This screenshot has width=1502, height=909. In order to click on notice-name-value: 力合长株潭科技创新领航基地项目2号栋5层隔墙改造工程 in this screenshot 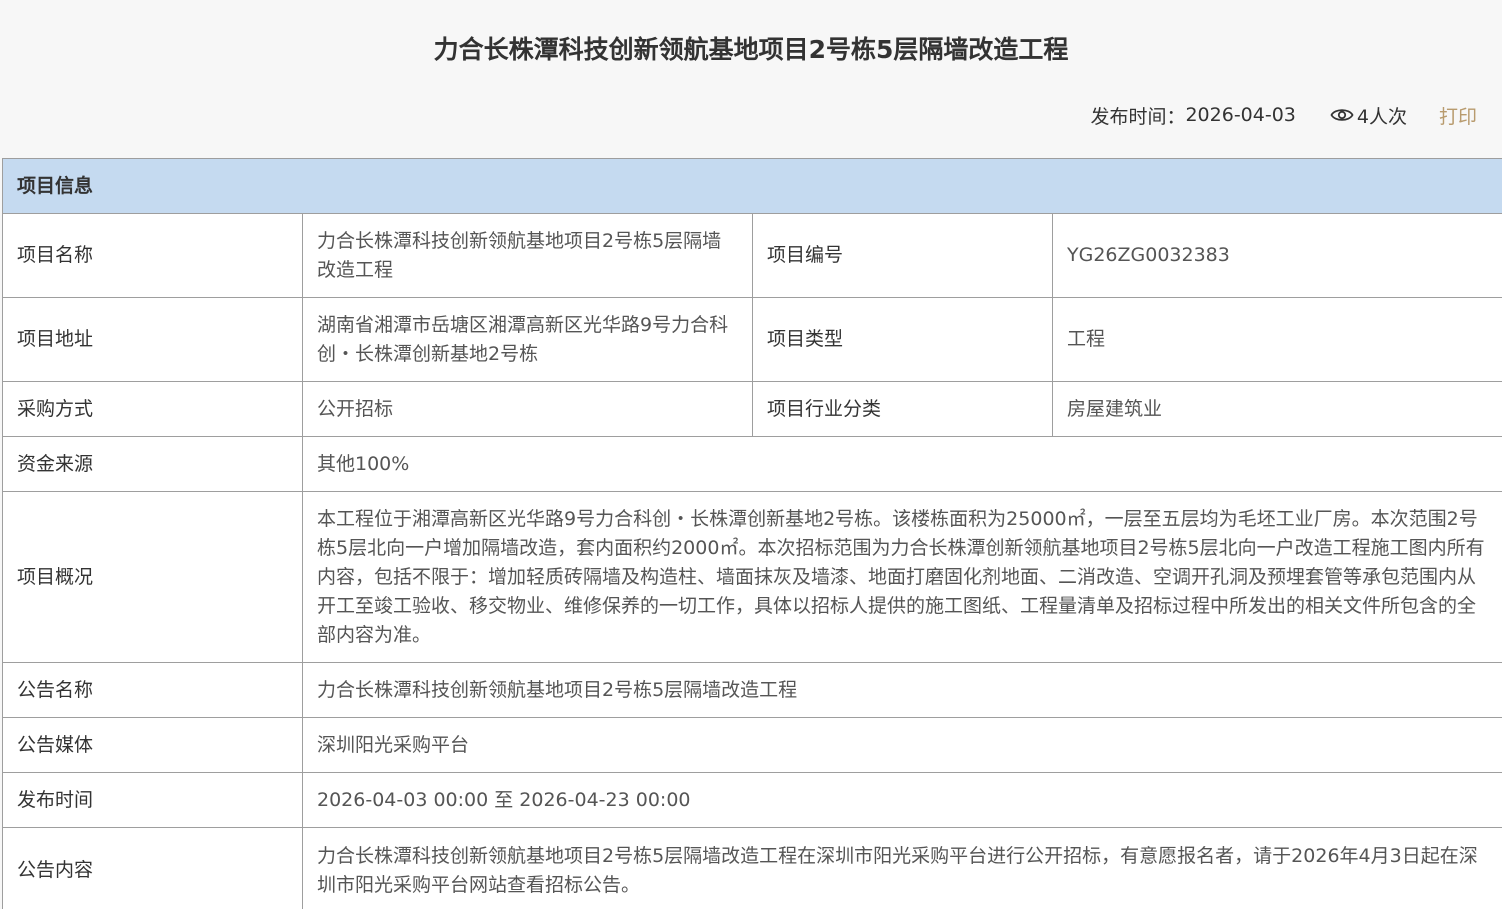, I will do `click(901, 690)`.